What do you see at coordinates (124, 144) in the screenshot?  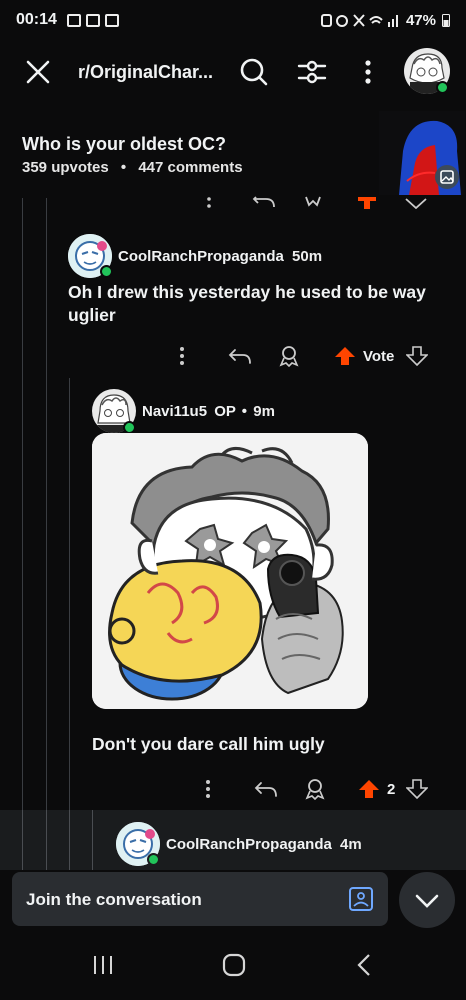 I see `post-title: Who is your oldest OC?` at bounding box center [124, 144].